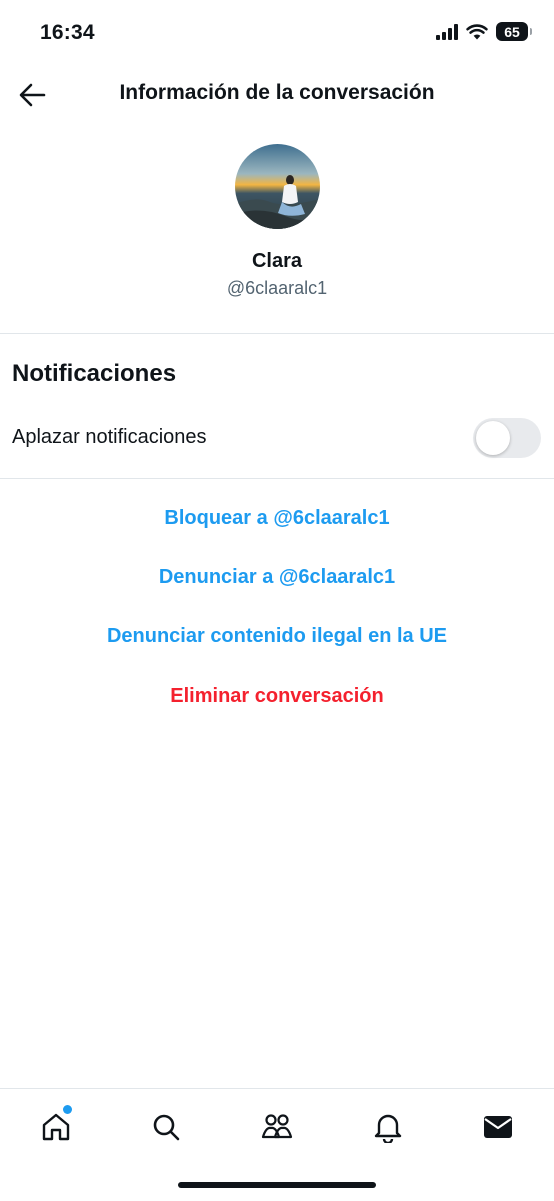  Describe the element at coordinates (277, 636) in the screenshot. I see `report-illegal-content-button: Denunciar contenido ilegal en la UE` at that location.